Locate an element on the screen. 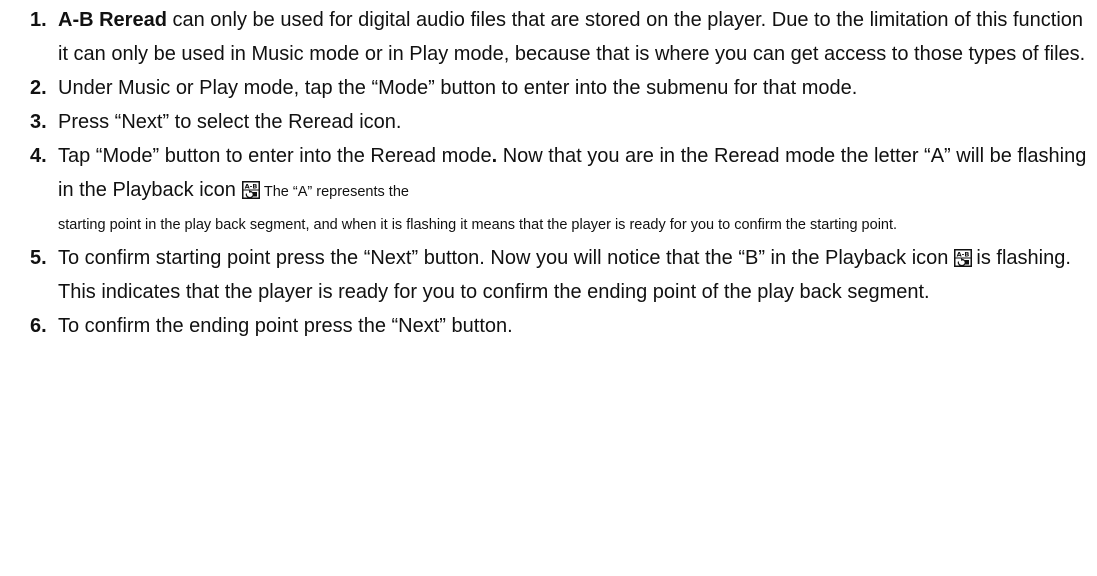  step-body: Press “Next” to select the Reread icon. is located at coordinates (230, 122).